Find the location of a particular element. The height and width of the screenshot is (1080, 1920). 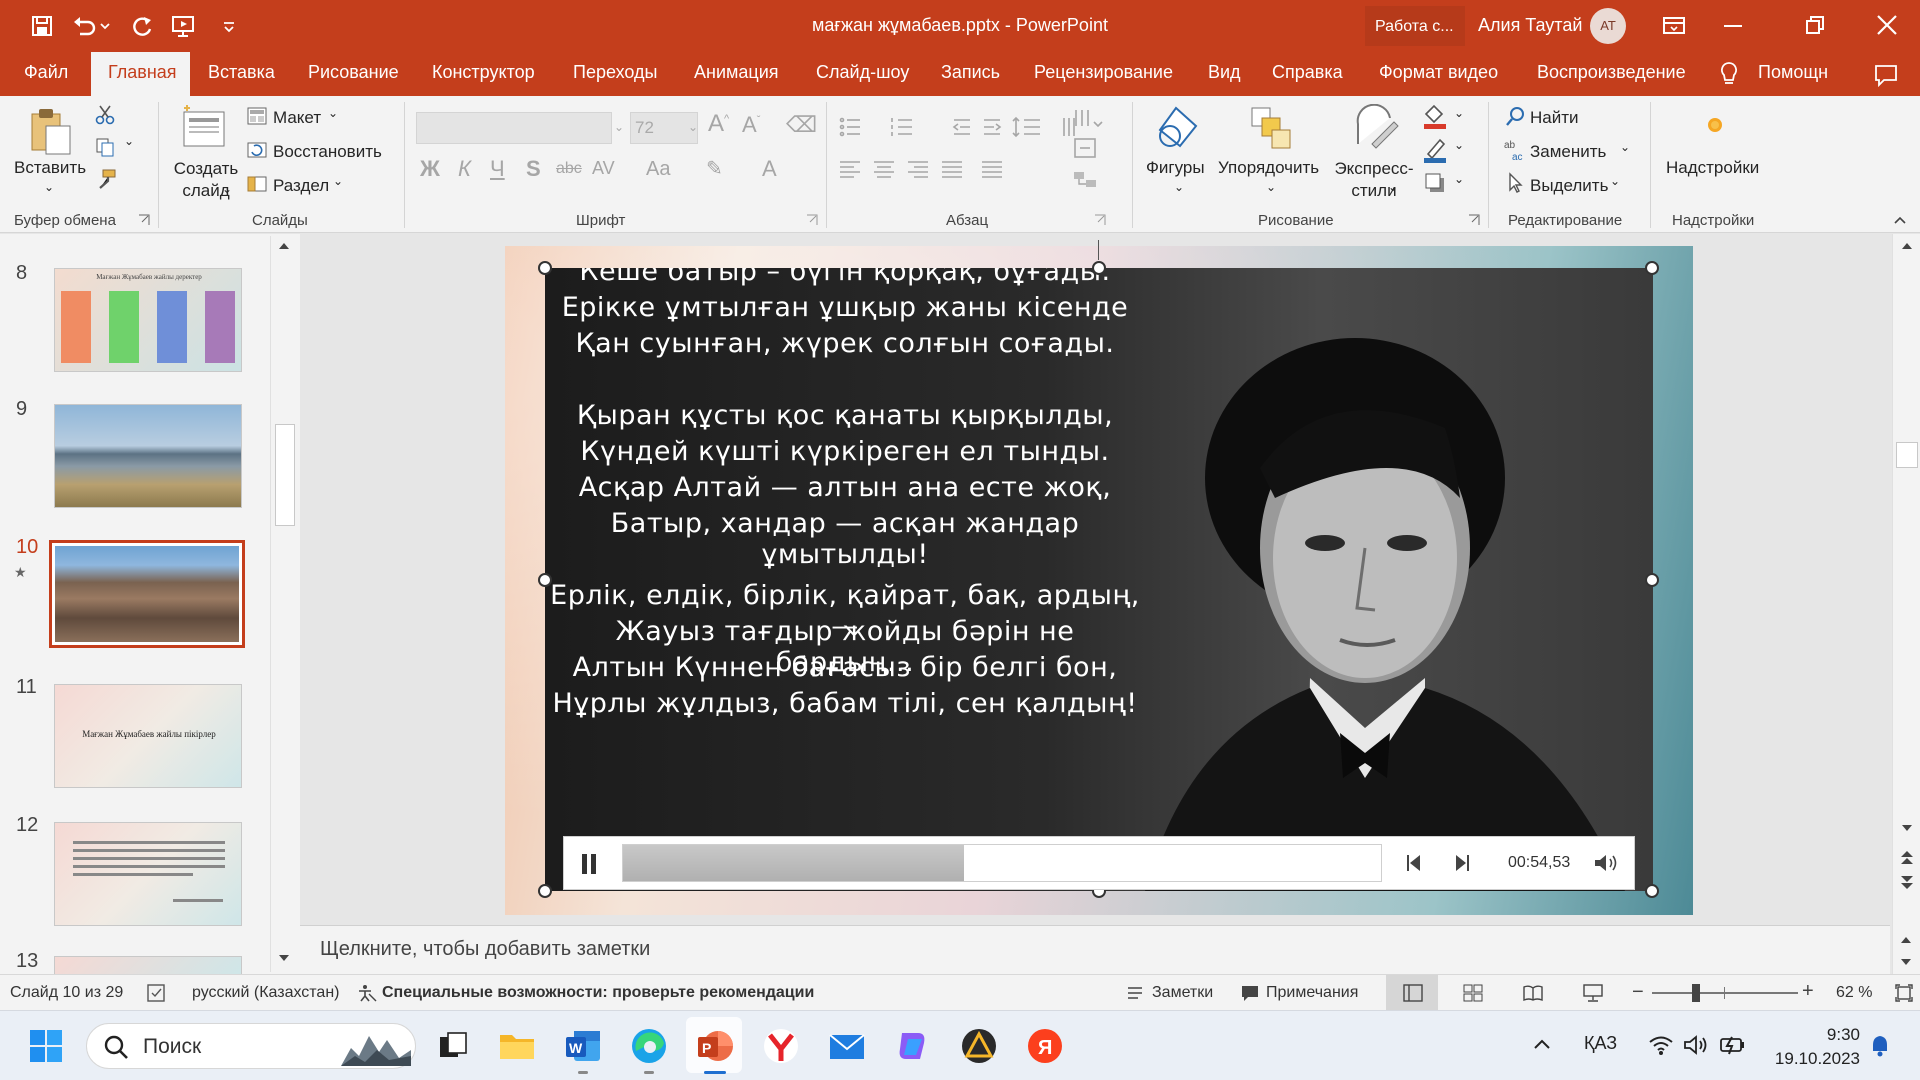

tab-file: Файл is located at coordinates (46, 72).